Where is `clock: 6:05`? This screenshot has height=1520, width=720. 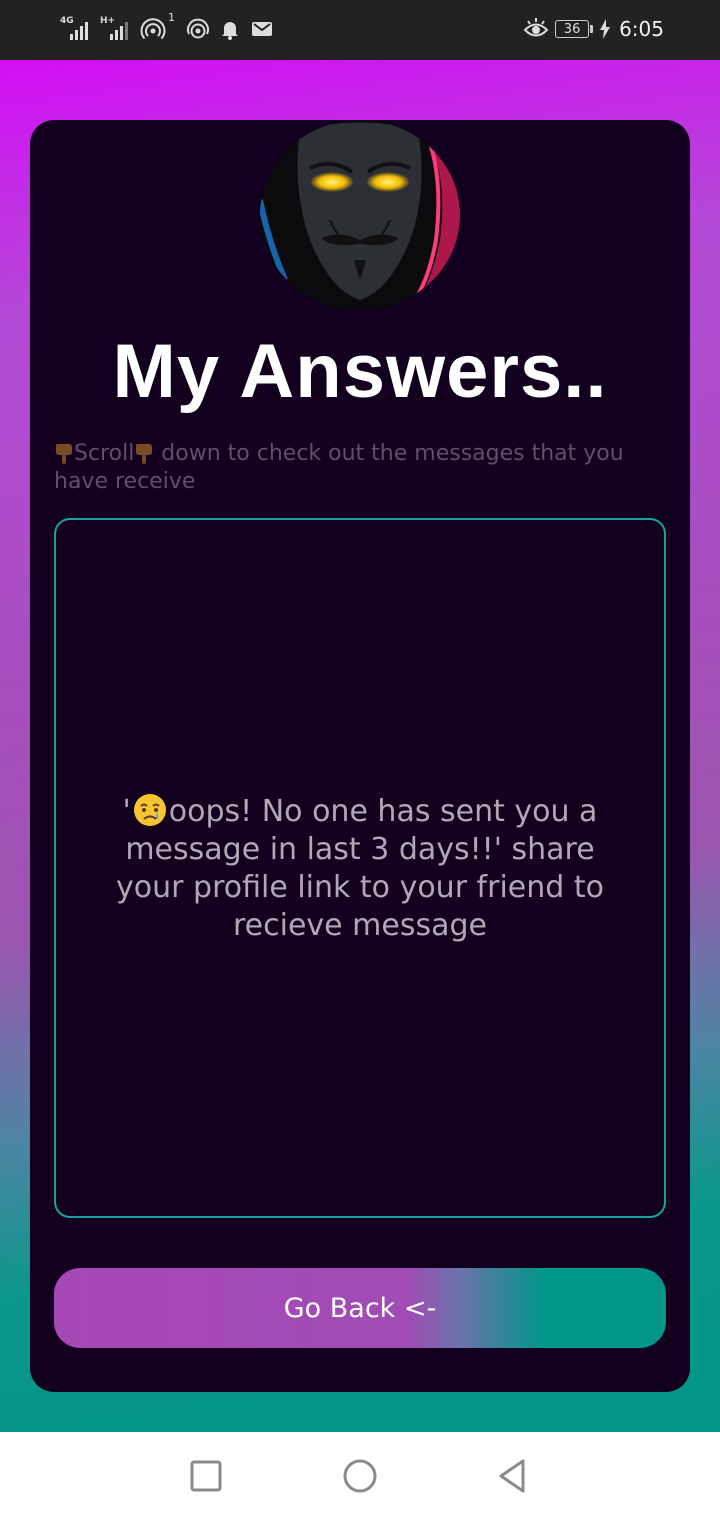 clock: 6:05 is located at coordinates (641, 29).